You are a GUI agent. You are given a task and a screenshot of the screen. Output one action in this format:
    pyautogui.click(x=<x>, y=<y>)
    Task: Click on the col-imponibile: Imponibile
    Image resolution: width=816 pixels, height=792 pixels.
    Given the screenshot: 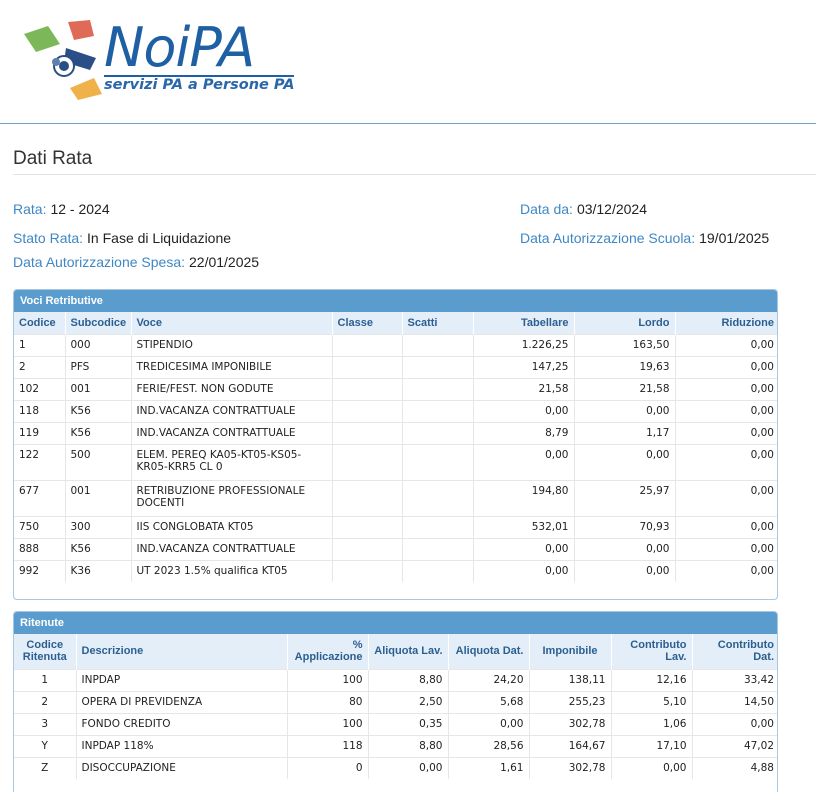 What is the action you would take?
    pyautogui.click(x=570, y=651)
    